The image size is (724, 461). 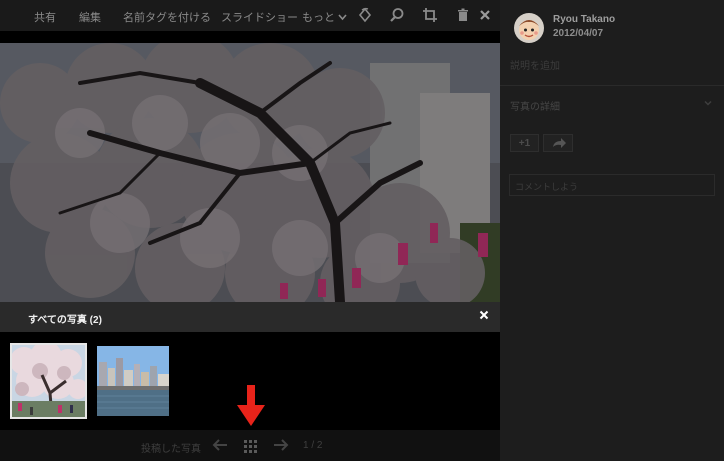 What do you see at coordinates (220, 445) in the screenshot?
I see `arrow-left-icon` at bounding box center [220, 445].